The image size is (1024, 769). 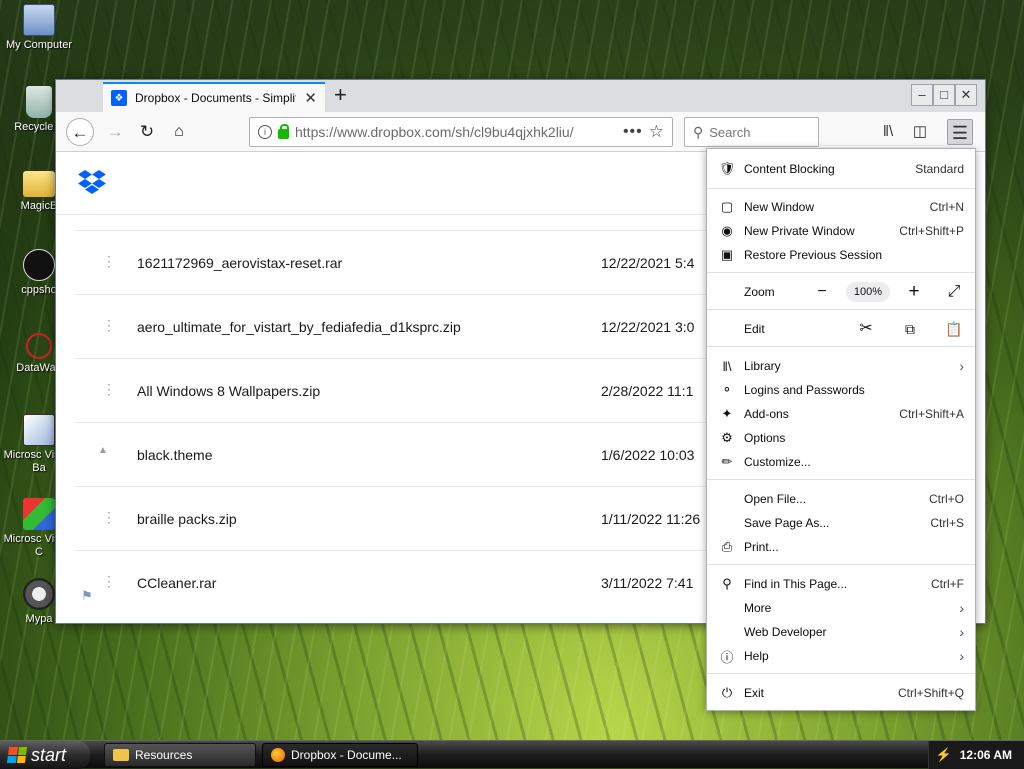 I want to click on menu-item-label: New Private Window, so click(x=799, y=231).